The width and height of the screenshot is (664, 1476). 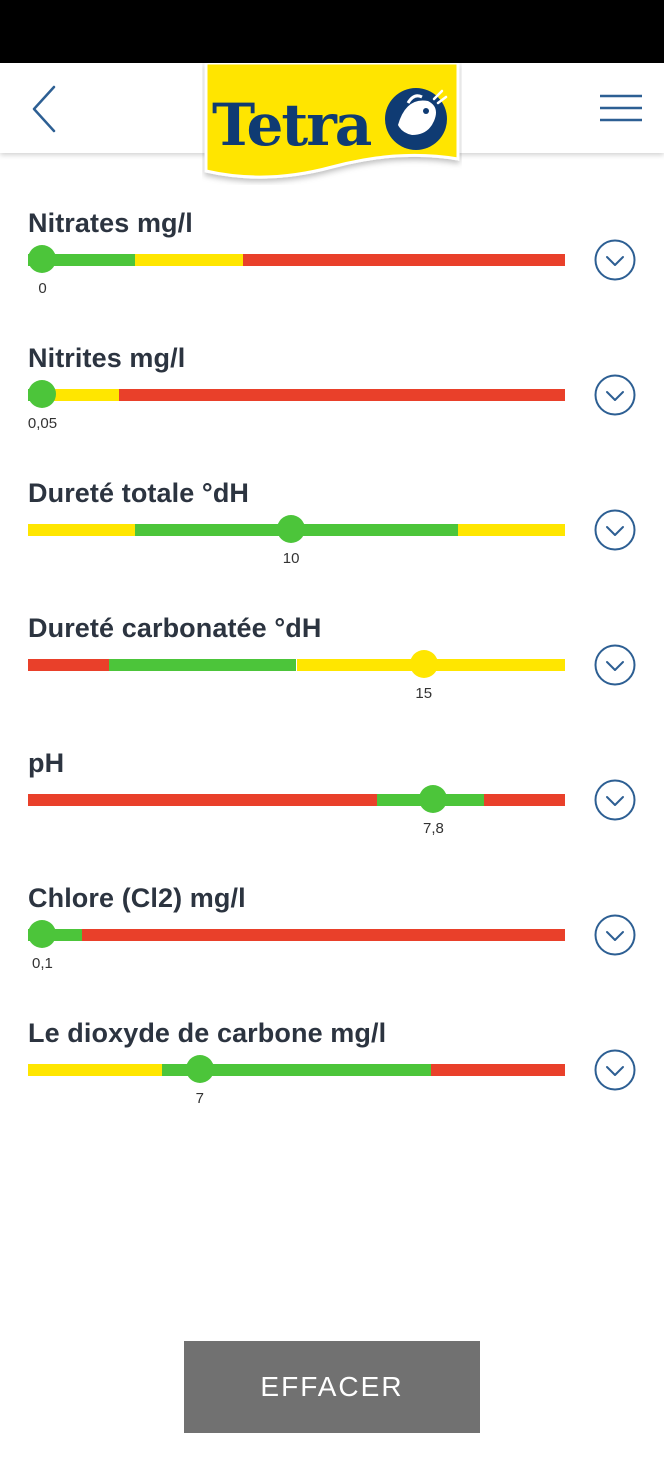 I want to click on value-label: 0,05, so click(x=42, y=423).